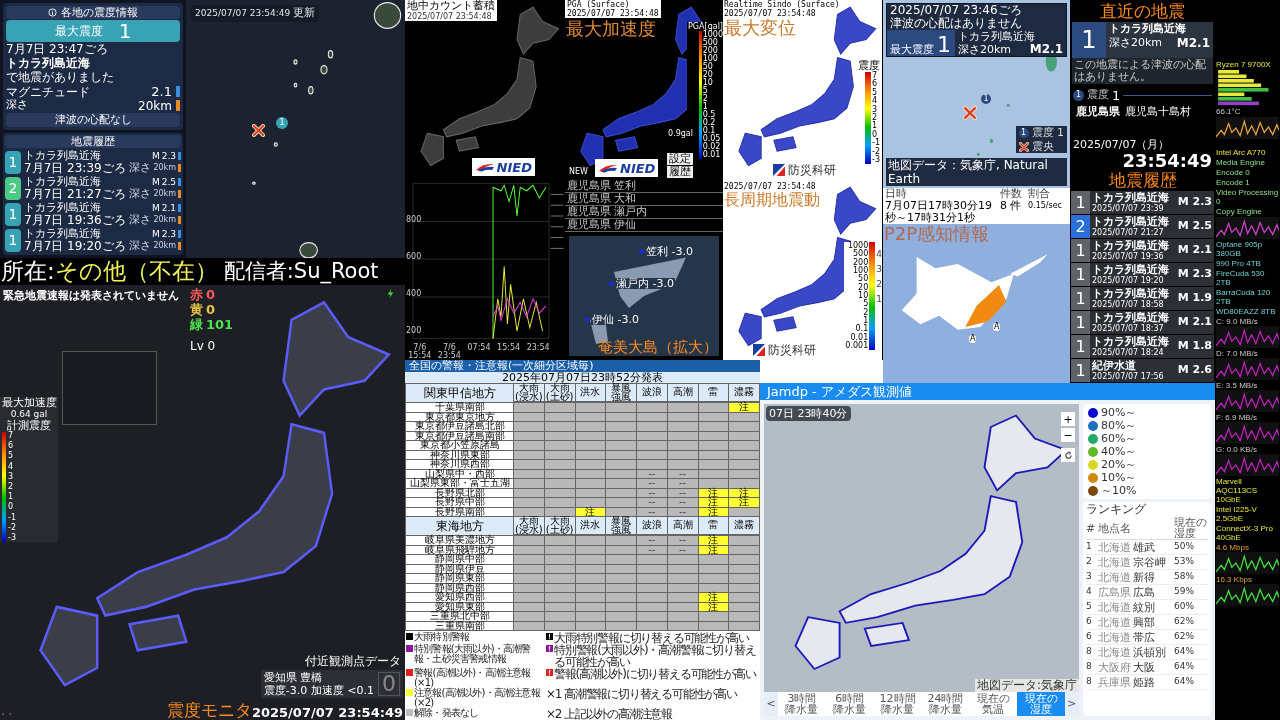 Image resolution: width=1280 pixels, height=720 pixels. Describe the element at coordinates (802, 704) in the screenshot. I see `data-tab: 3時間 降水量` at that location.